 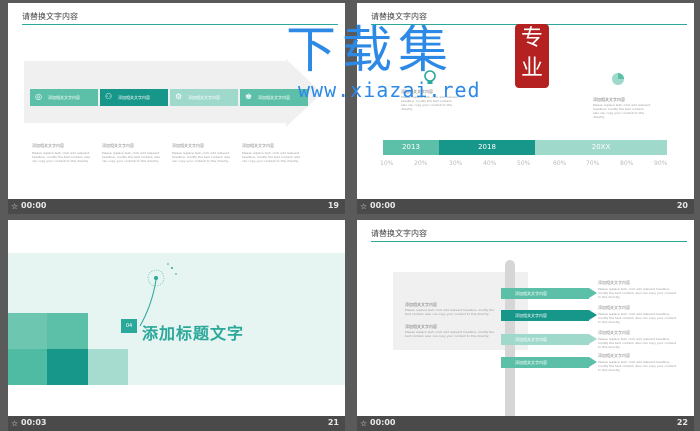 I want to click on process-chip: ⚇ 添加相关文字内容, so click(x=134, y=97).